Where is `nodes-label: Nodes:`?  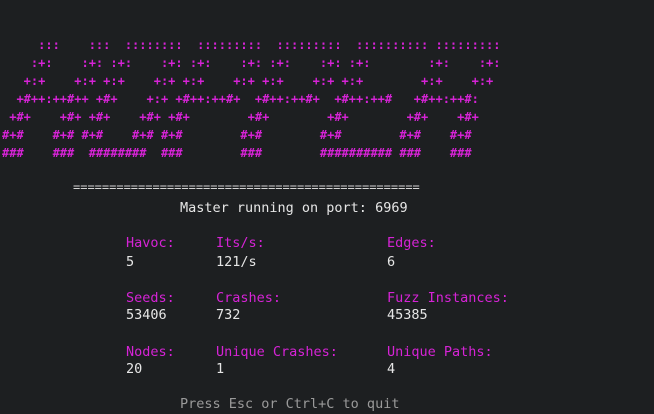
nodes-label: Nodes: is located at coordinates (150, 352).